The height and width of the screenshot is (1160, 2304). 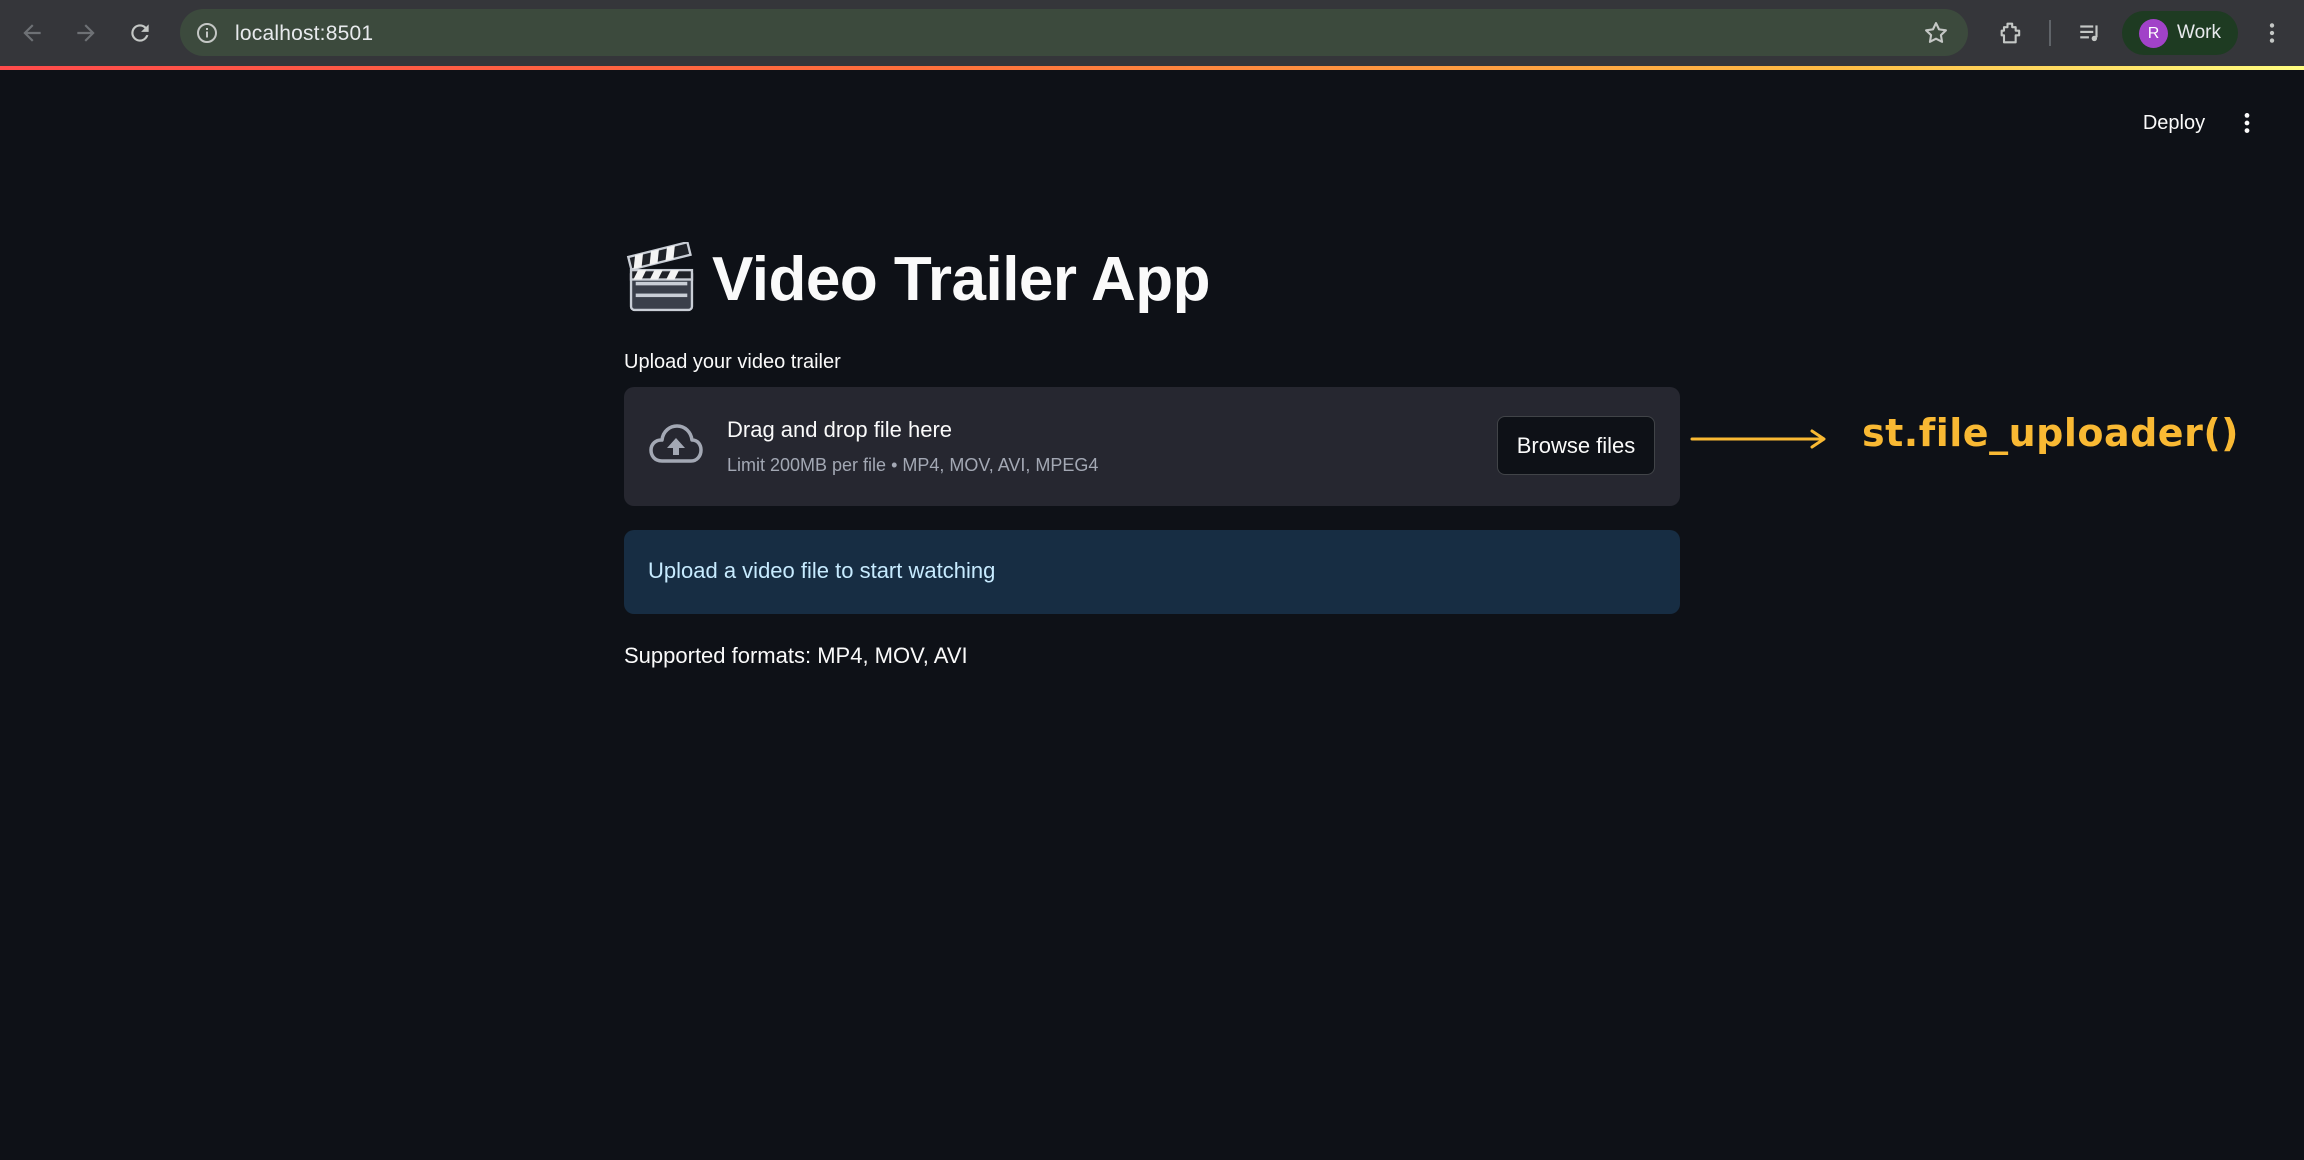 What do you see at coordinates (1576, 445) in the screenshot?
I see `browse-files-button: Browse files` at bounding box center [1576, 445].